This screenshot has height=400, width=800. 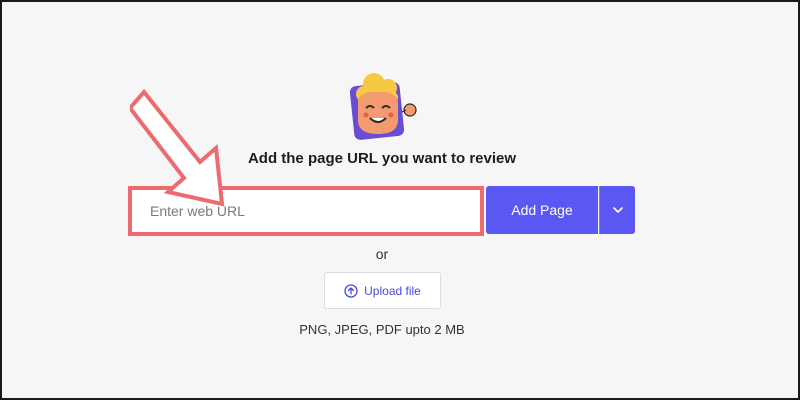 What do you see at coordinates (351, 290) in the screenshot?
I see `upload-icon` at bounding box center [351, 290].